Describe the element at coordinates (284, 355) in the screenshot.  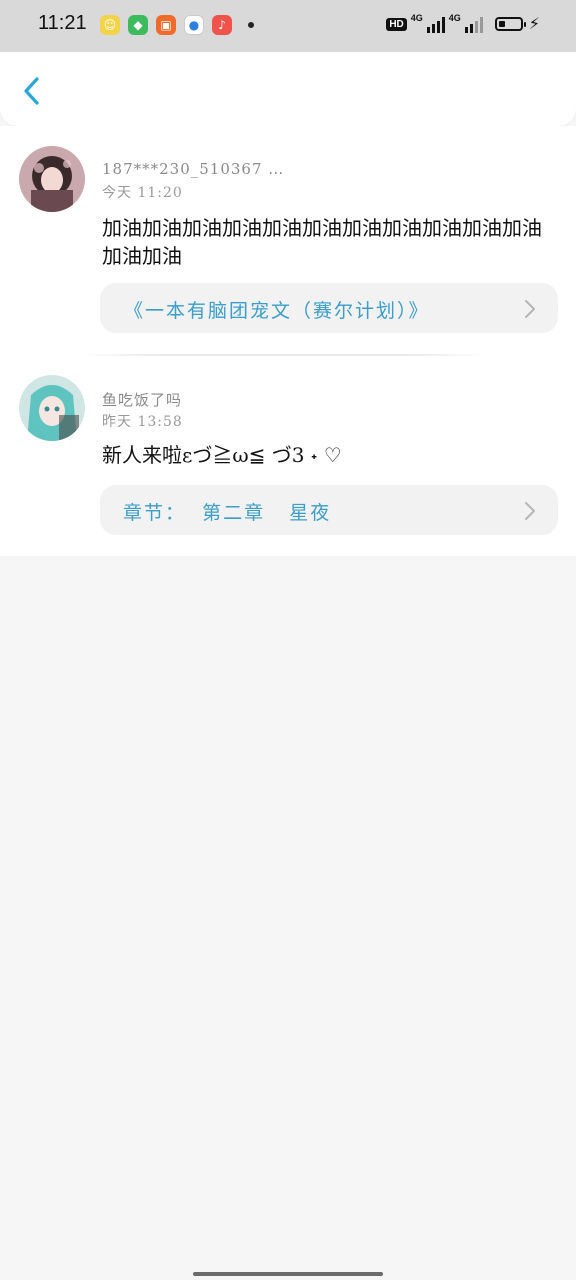
I see `divider` at that location.